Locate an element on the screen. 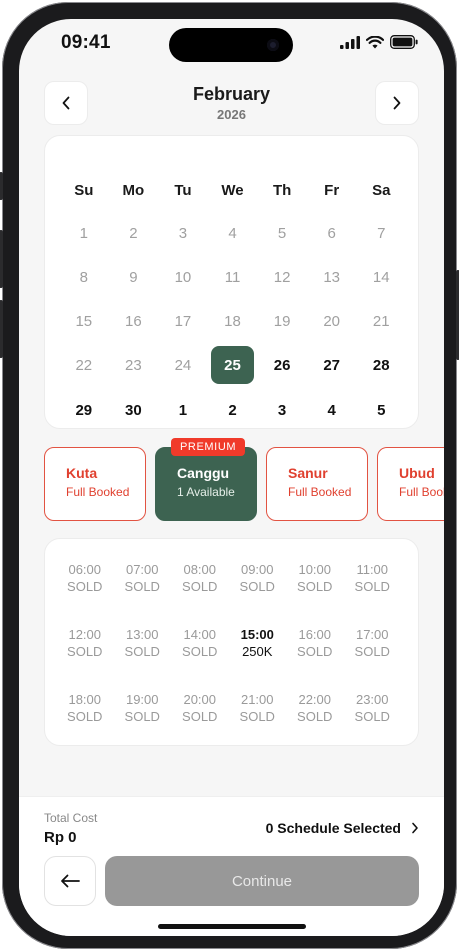  calendar-day: 19 is located at coordinates (282, 321).